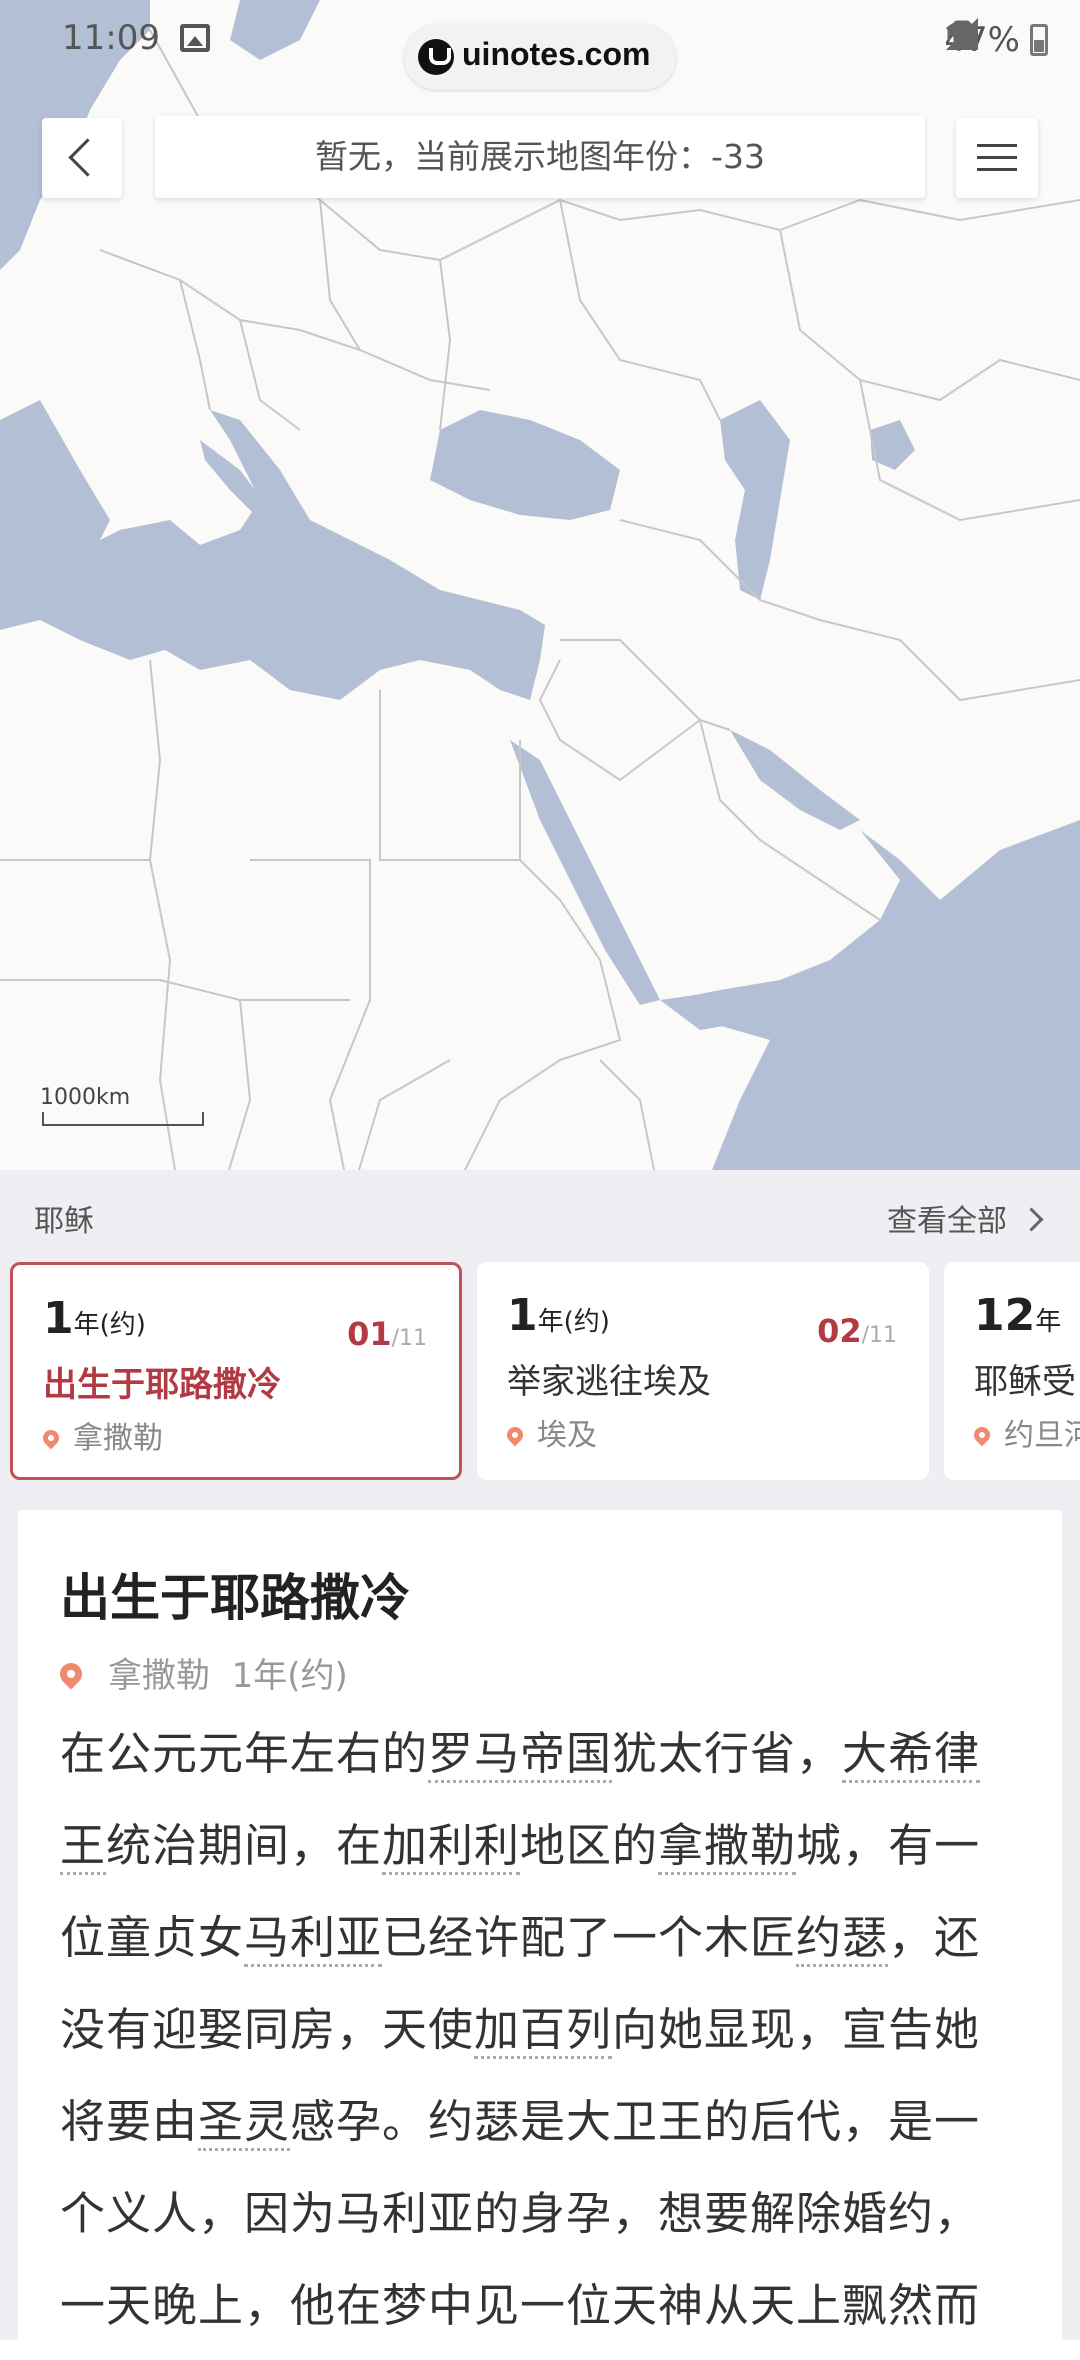 Image resolution: width=1080 pixels, height=2360 pixels. I want to click on body-text: 已经许配了一个木匠, so click(589, 1937).